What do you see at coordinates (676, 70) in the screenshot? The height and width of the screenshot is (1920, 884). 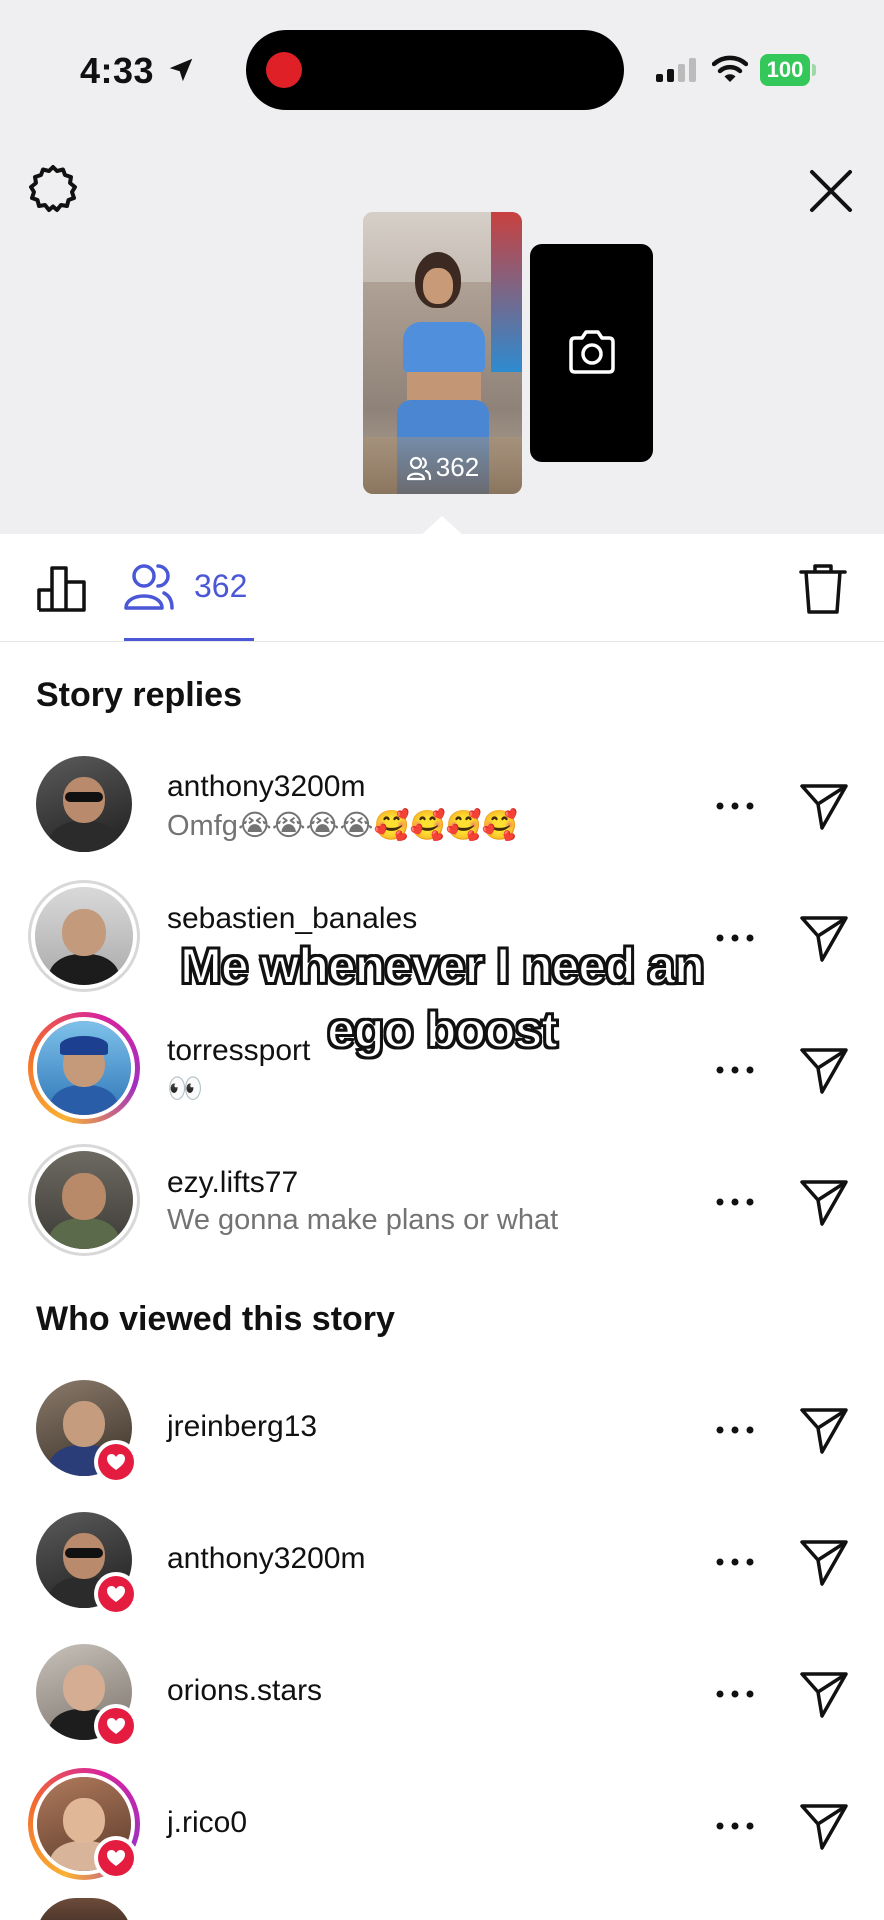 I see `cellular-signal-icon` at bounding box center [676, 70].